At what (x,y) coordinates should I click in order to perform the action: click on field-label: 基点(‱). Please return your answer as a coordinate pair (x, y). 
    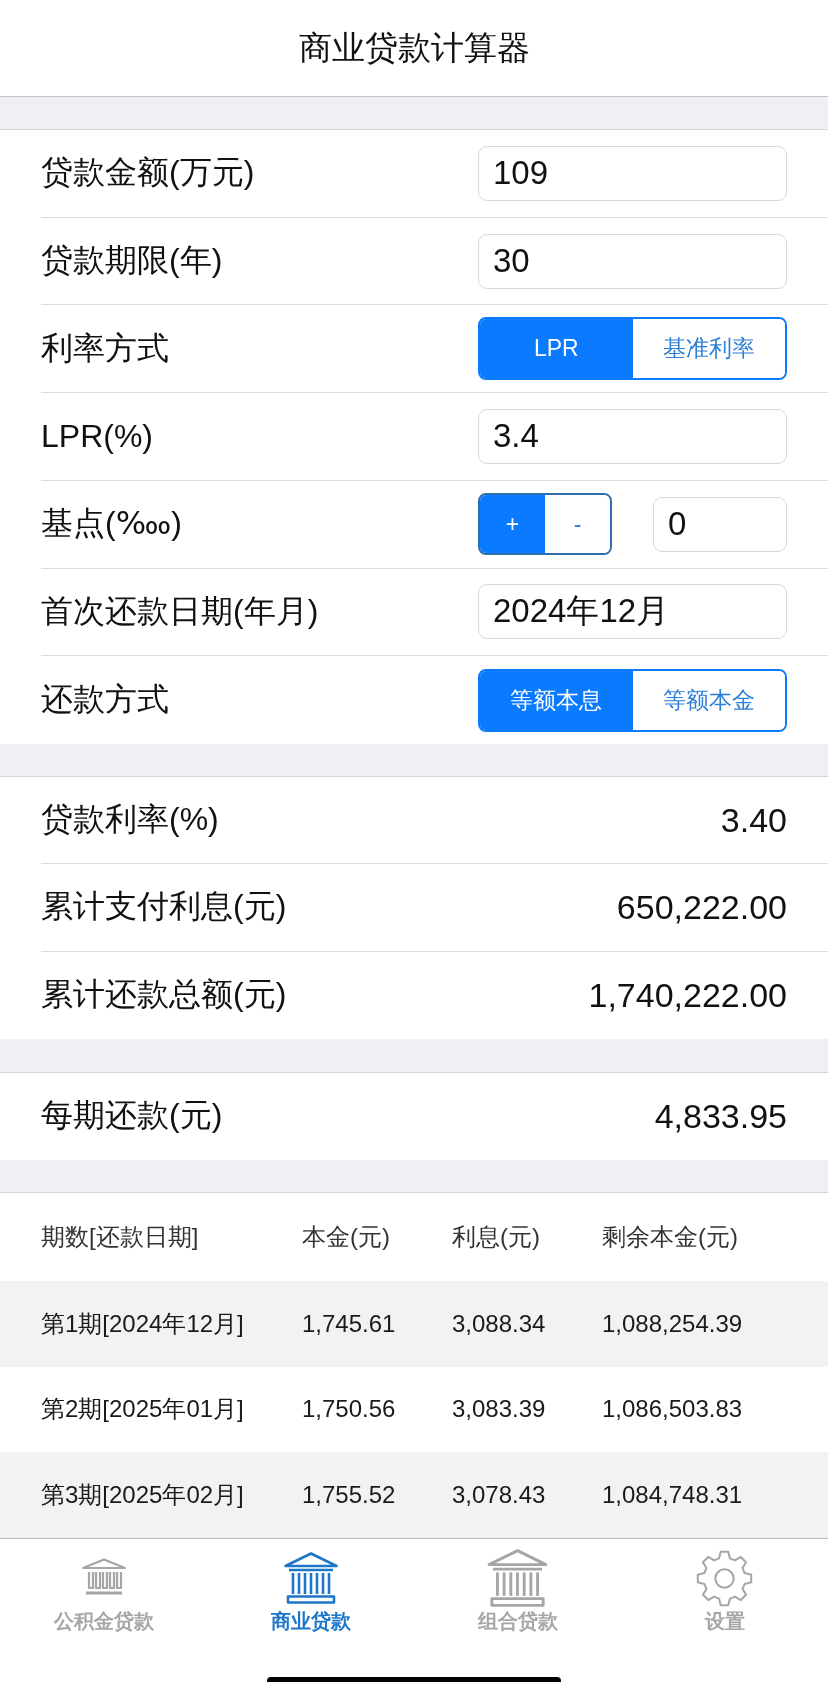
    Looking at the image, I should click on (111, 524).